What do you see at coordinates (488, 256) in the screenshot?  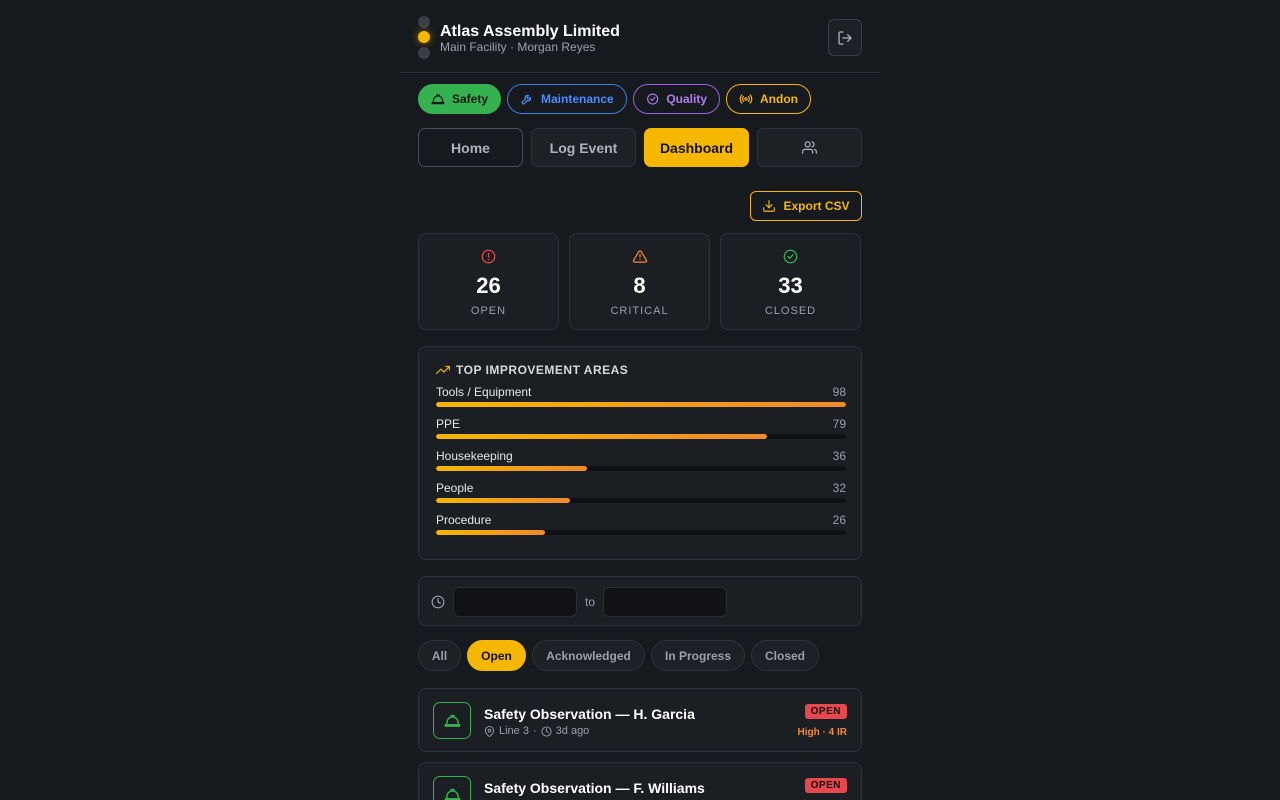 I see `alert-circle-icon` at bounding box center [488, 256].